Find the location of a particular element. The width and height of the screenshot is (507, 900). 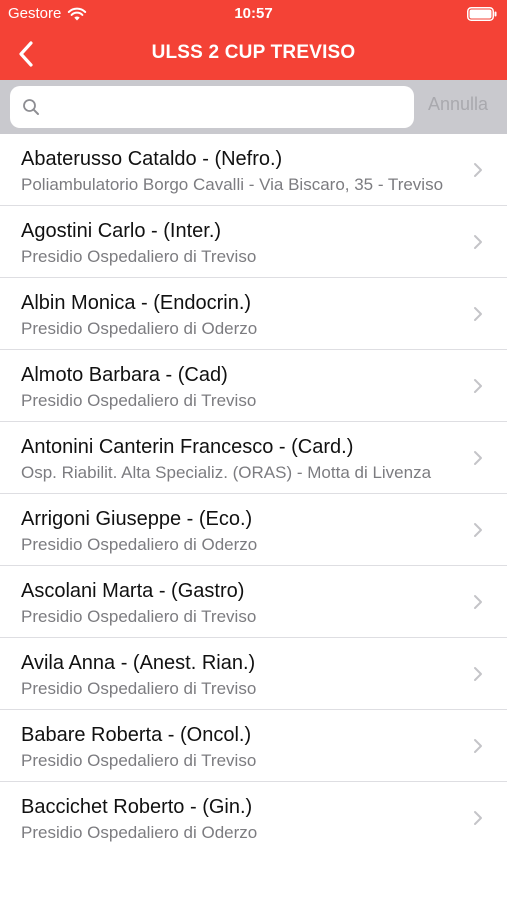

status-time: 10:57 is located at coordinates (253, 13).